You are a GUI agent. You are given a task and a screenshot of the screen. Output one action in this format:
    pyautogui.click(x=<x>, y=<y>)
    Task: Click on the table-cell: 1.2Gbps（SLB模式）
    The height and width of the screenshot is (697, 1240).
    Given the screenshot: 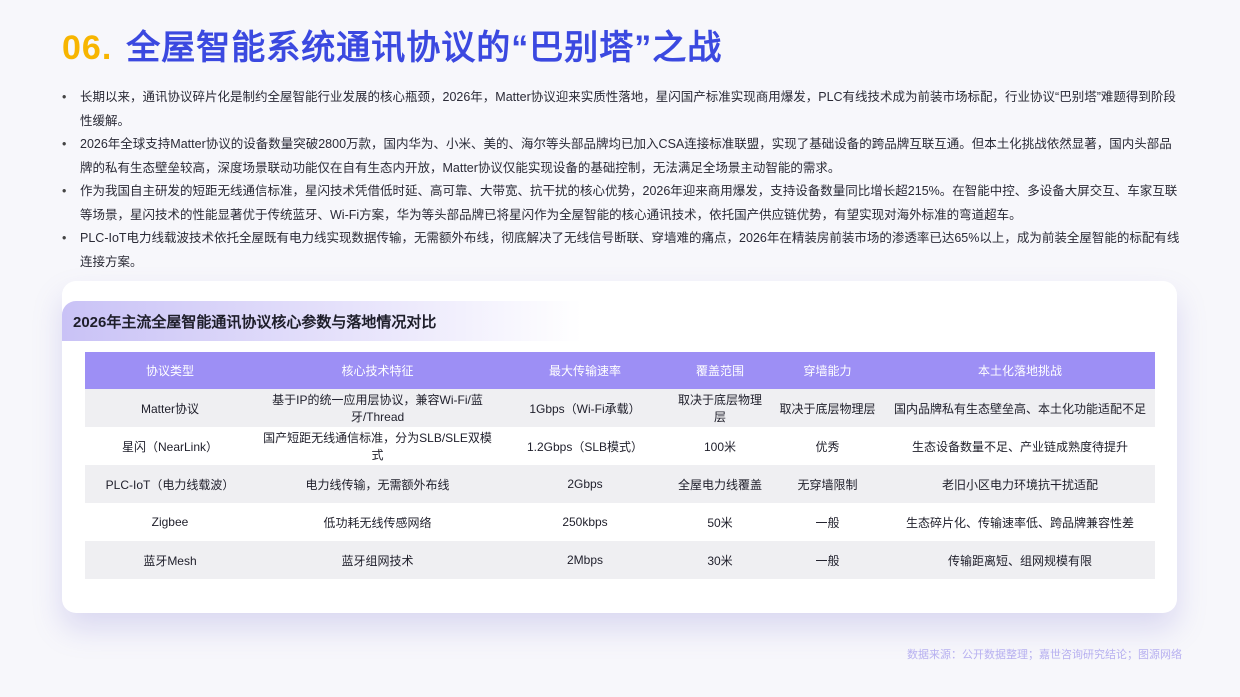 What is the action you would take?
    pyautogui.click(x=585, y=446)
    